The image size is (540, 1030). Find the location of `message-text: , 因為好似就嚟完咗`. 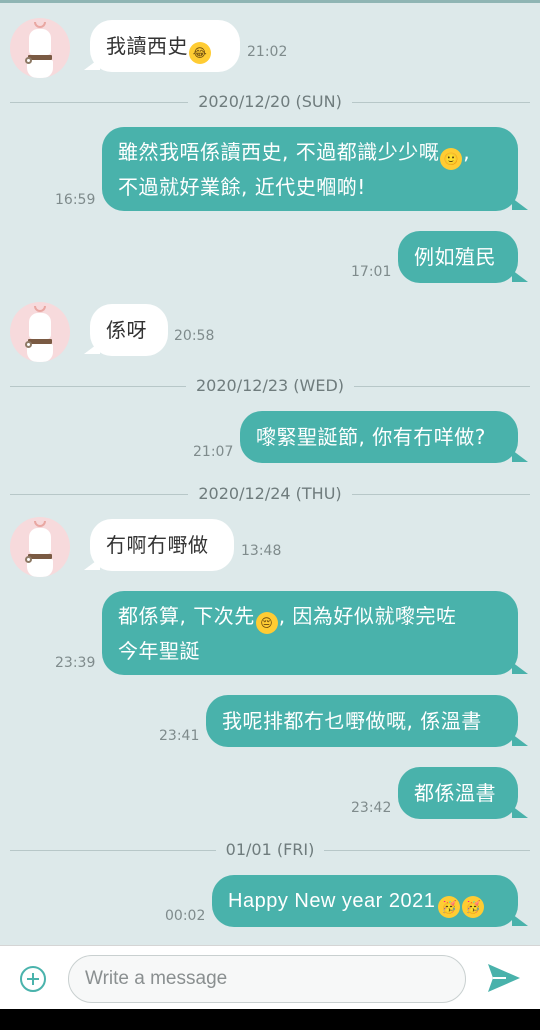

message-text: , 因為好似就嚟完咗 is located at coordinates (367, 616).